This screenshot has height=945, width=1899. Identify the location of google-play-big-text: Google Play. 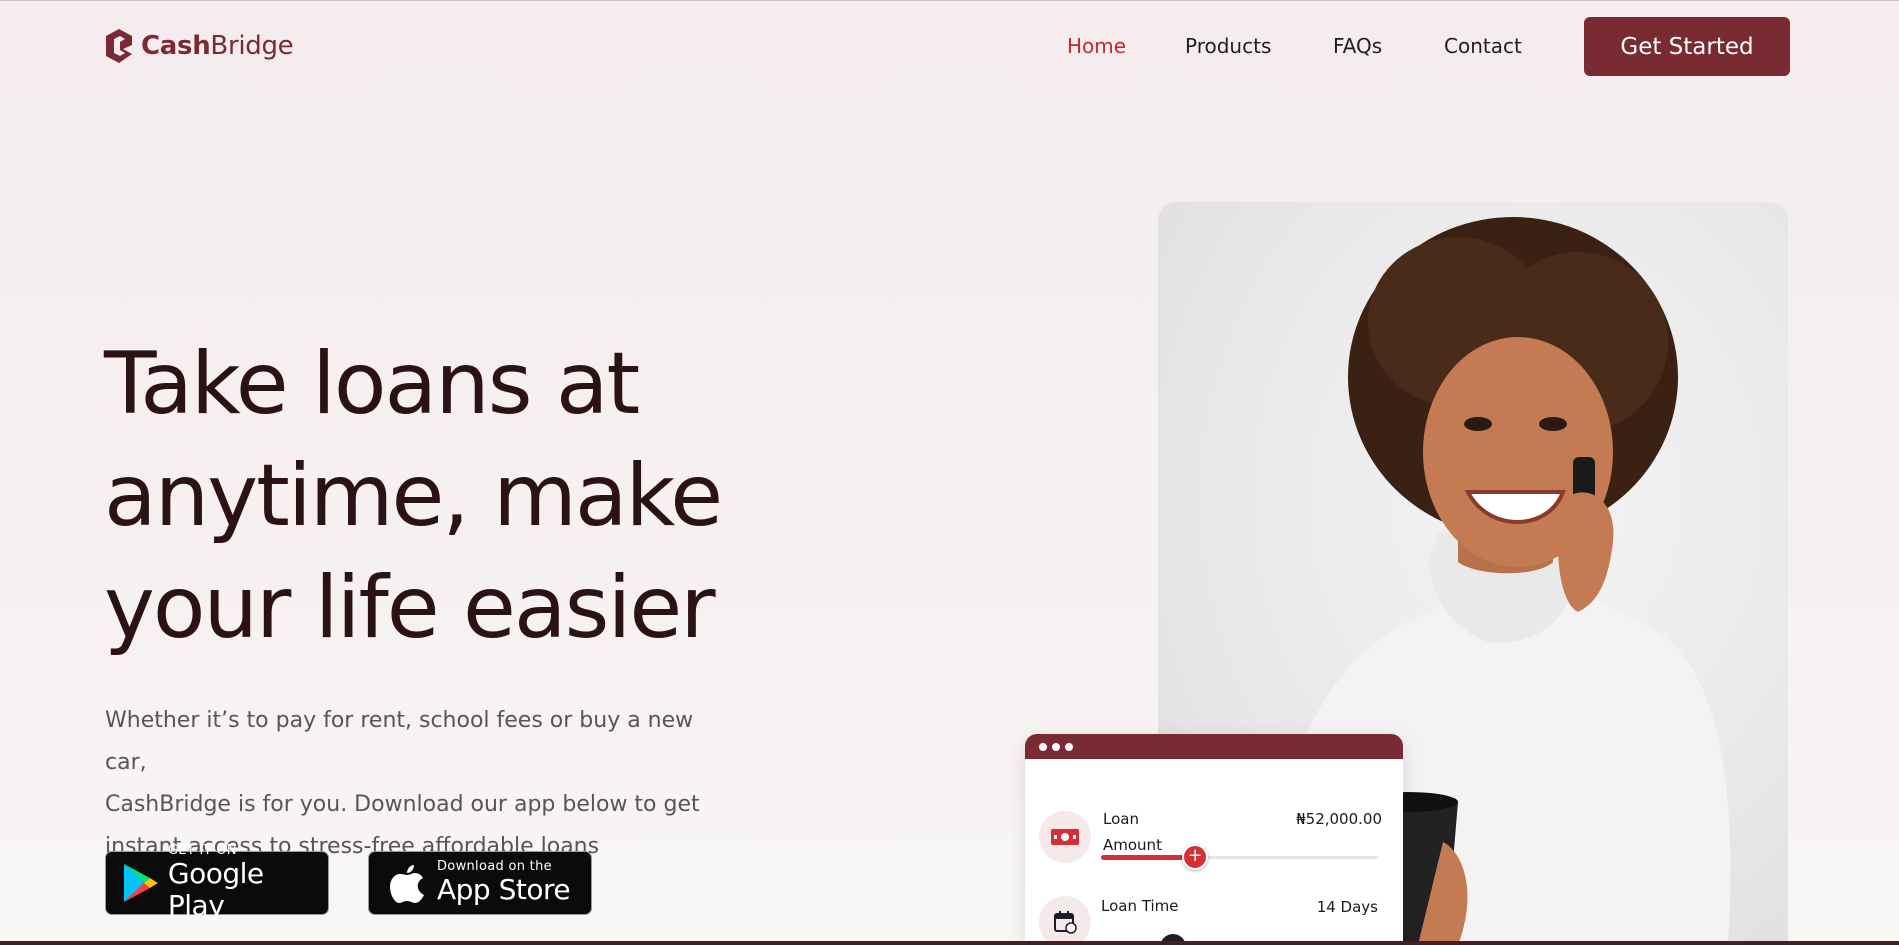
(215, 889).